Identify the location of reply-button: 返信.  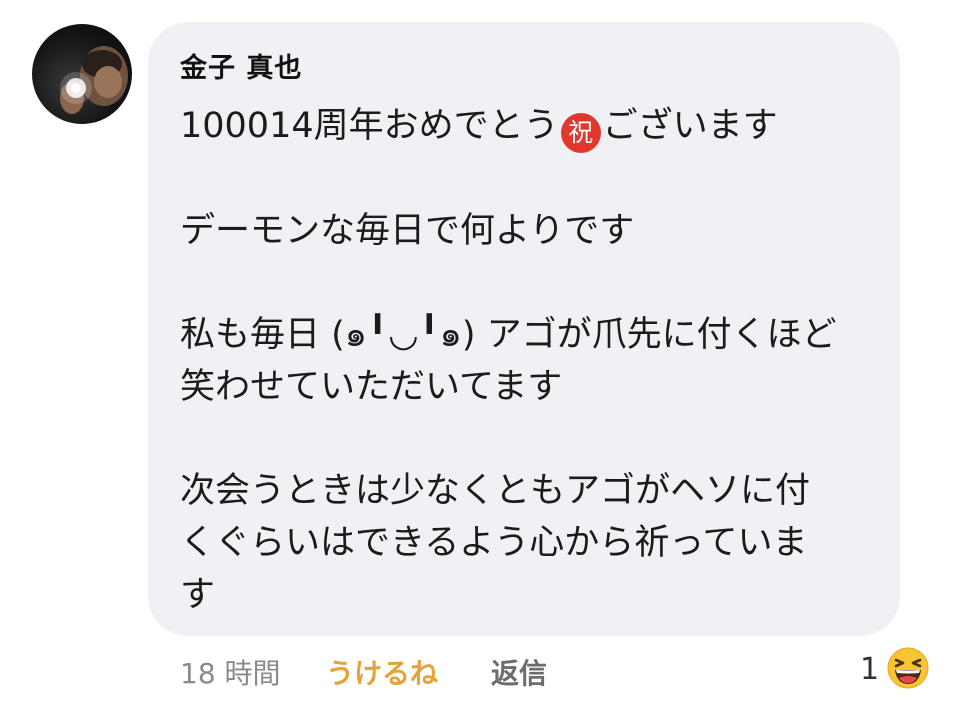
(519, 672).